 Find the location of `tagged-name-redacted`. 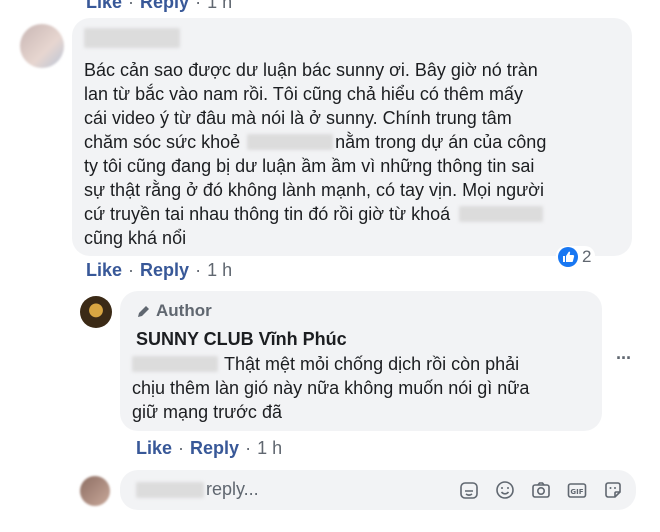

tagged-name-redacted is located at coordinates (175, 364).